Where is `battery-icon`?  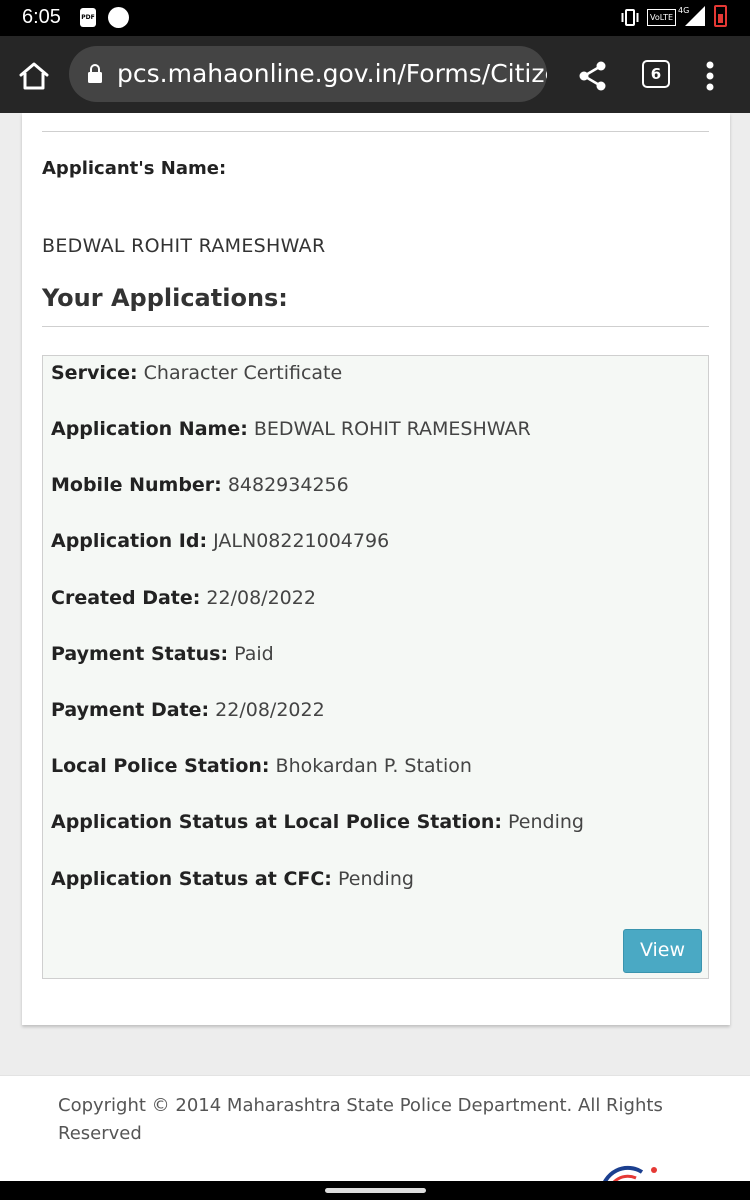 battery-icon is located at coordinates (720, 16).